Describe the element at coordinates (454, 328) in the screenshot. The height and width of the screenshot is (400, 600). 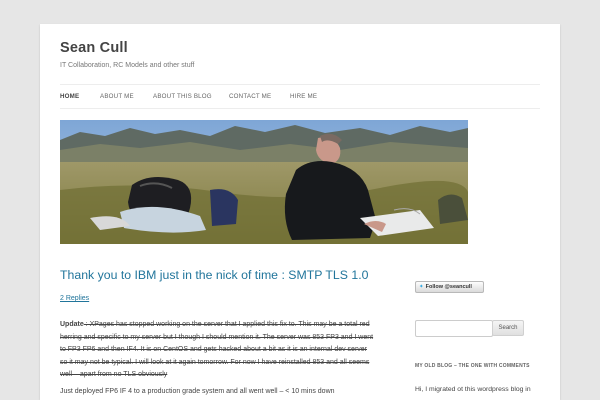
I see `search-input` at that location.